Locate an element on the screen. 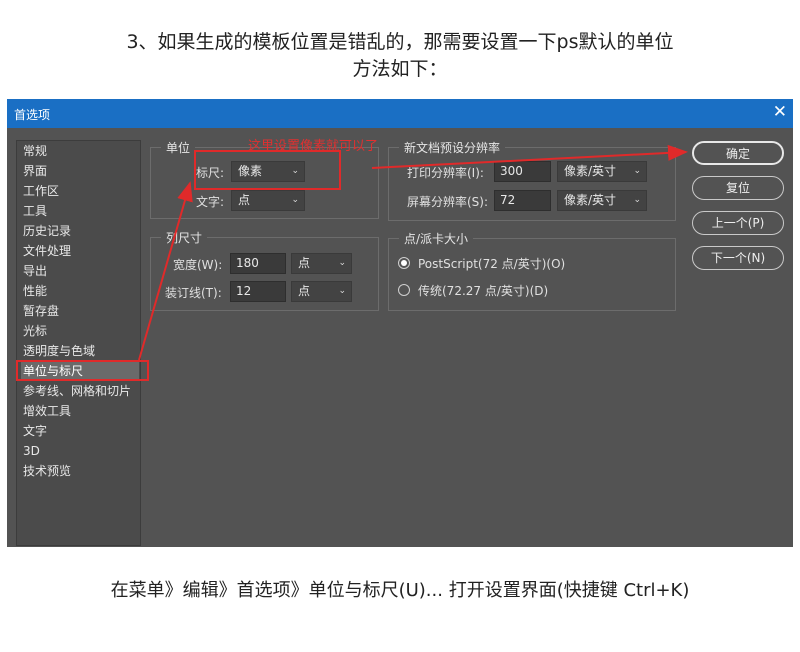  instruction-heading-line2: 方法如下： is located at coordinates (400, 69).